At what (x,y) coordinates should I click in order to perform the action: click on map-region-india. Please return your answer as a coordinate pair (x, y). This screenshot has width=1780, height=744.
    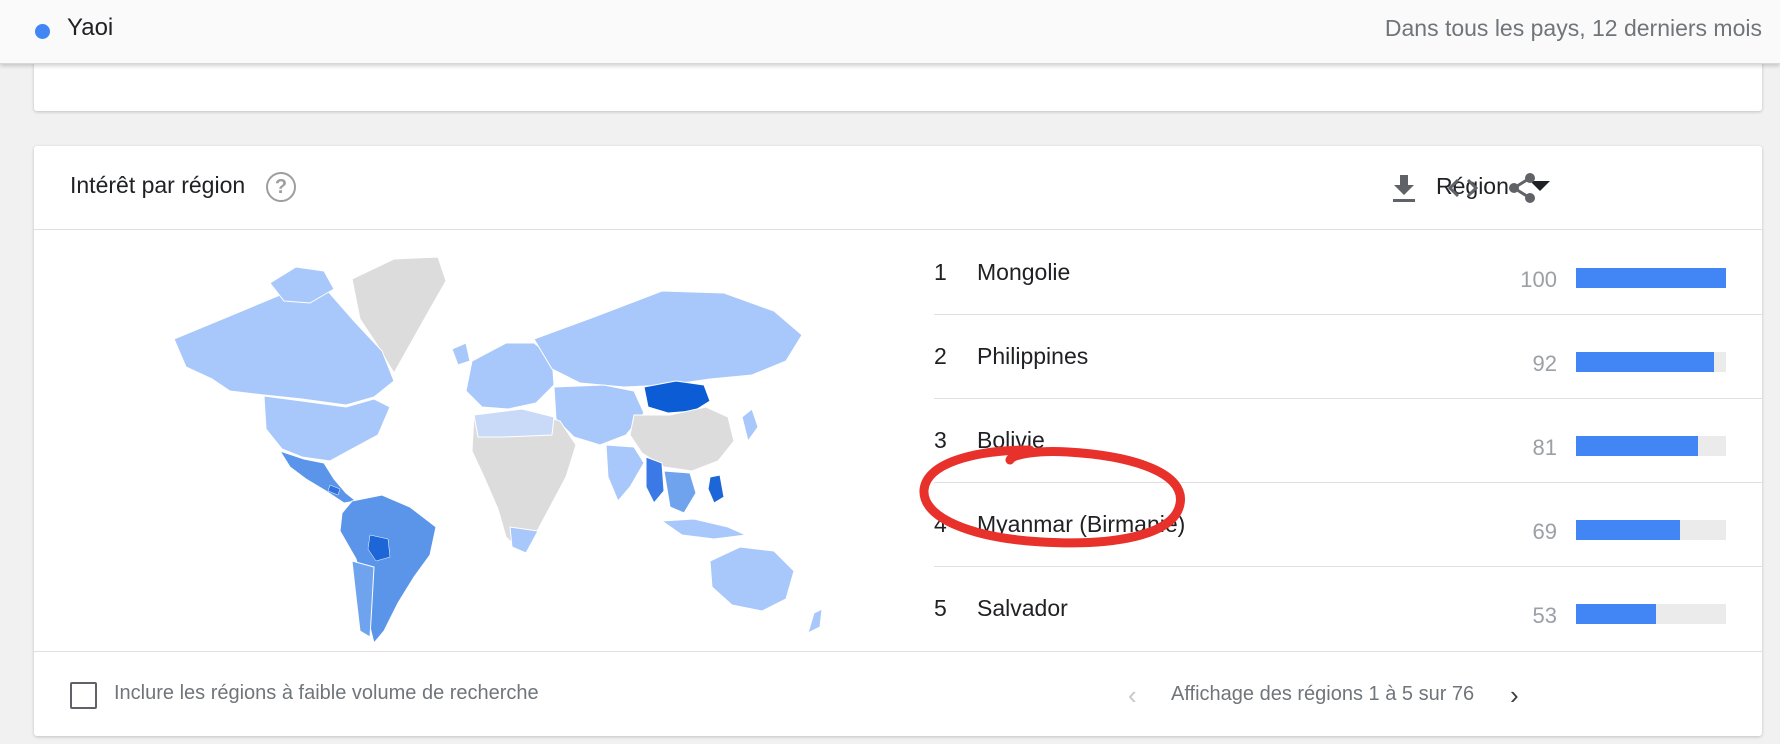
    Looking at the image, I should click on (625, 473).